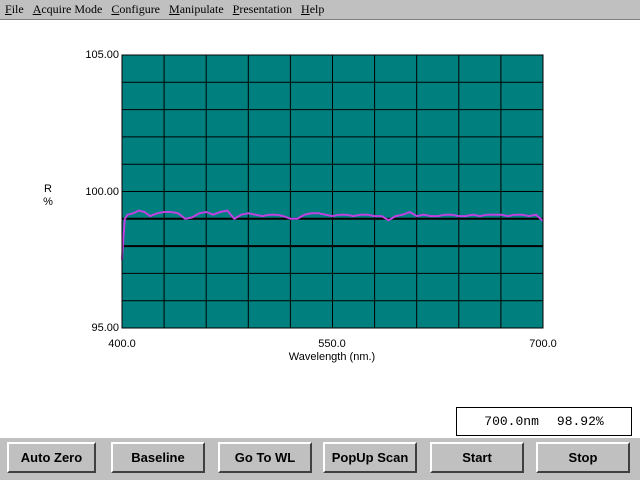 The image size is (640, 480). I want to click on stop-button: Stop, so click(583, 457).